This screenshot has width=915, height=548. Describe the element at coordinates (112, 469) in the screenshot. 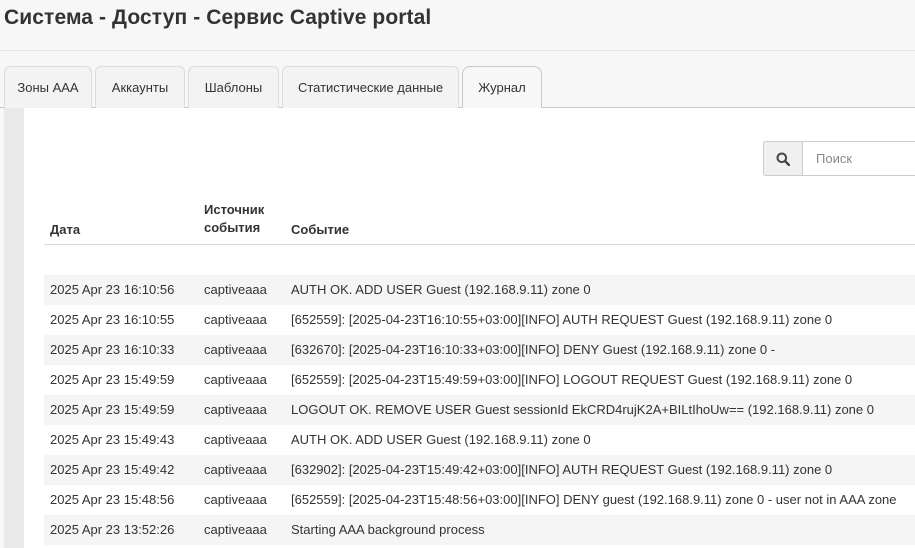

I see `cell-date: 2025 Apr 23 15:49:42` at that location.